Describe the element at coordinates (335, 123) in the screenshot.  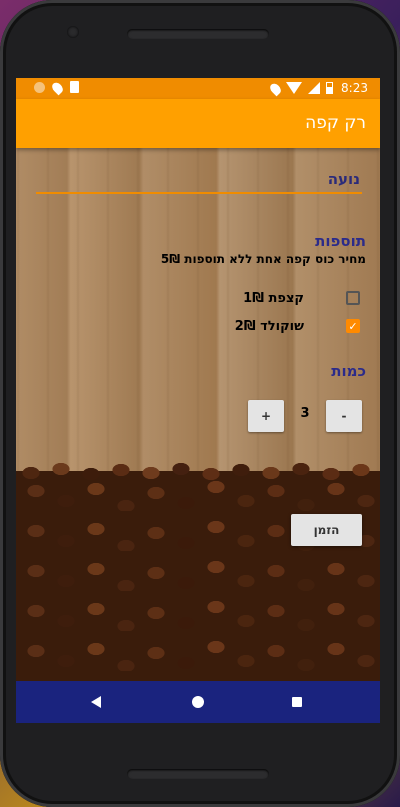
I see `app-title: רק קפה` at that location.